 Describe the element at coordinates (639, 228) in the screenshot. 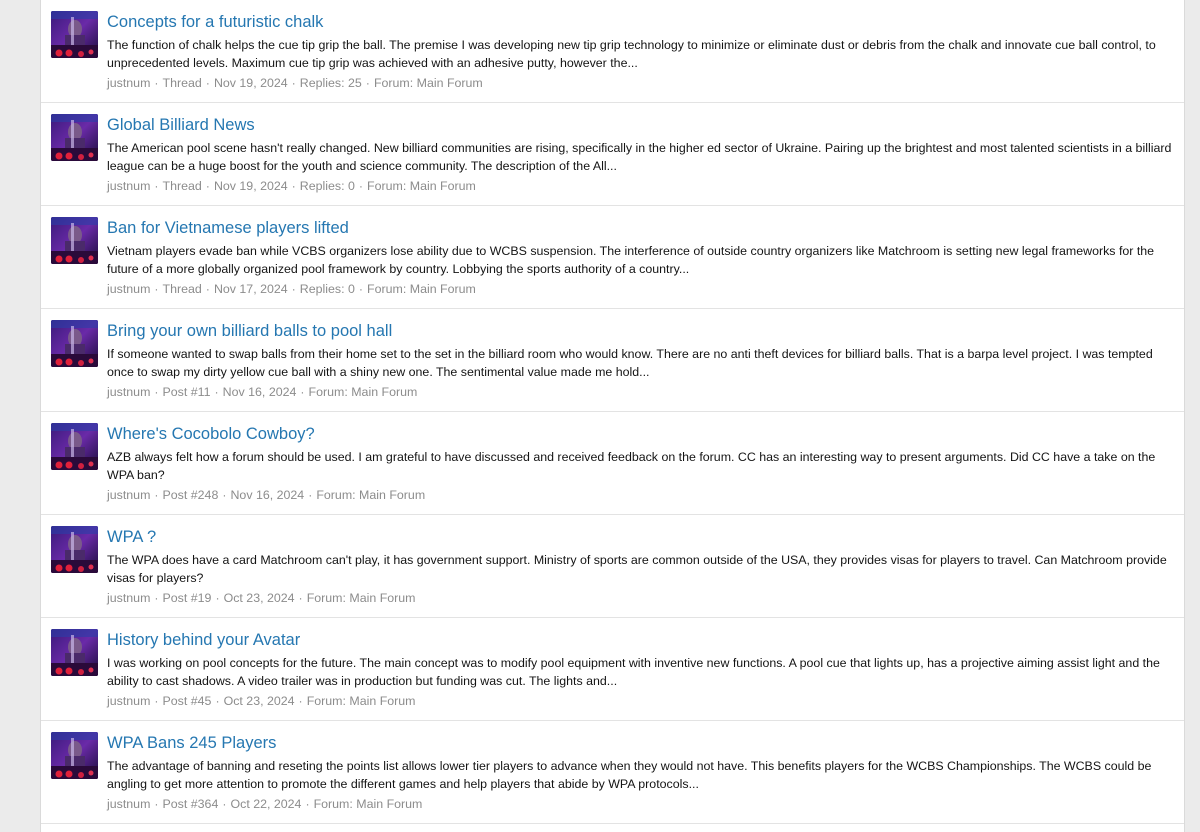

I see `result-title-link: Ban for Vietnamese players lifted` at that location.